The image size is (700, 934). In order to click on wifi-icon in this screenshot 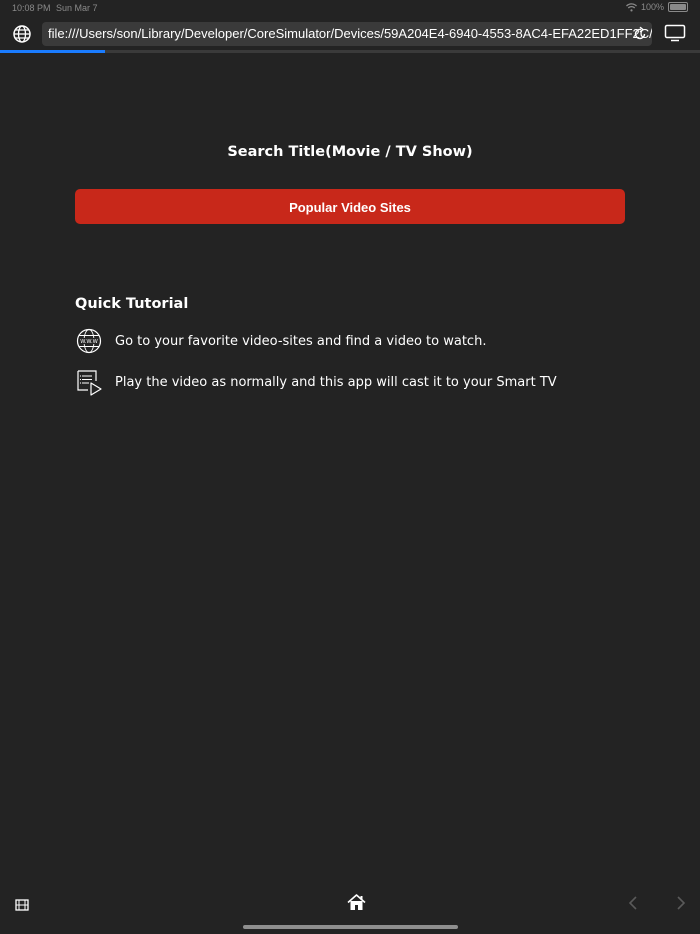, I will do `click(631, 6)`.